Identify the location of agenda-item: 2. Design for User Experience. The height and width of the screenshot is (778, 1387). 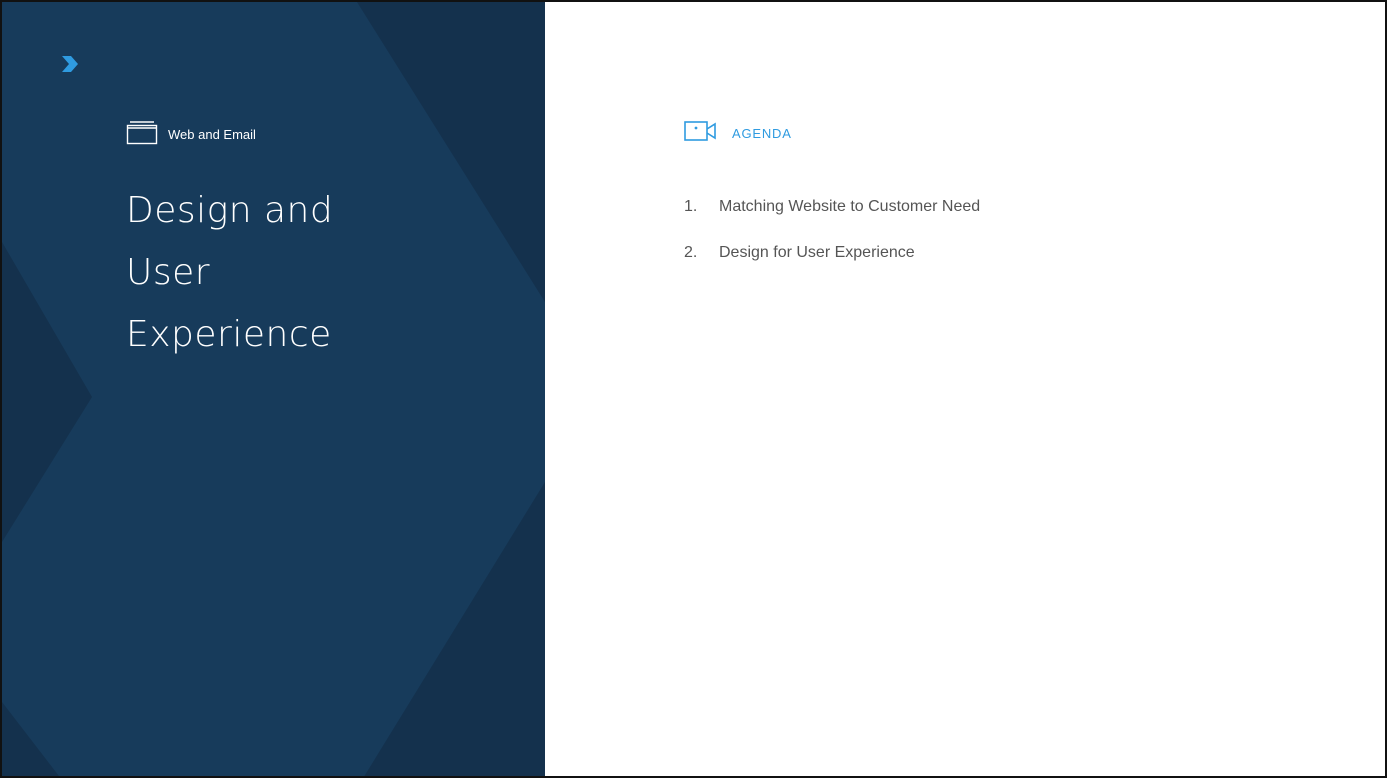
(832, 267).